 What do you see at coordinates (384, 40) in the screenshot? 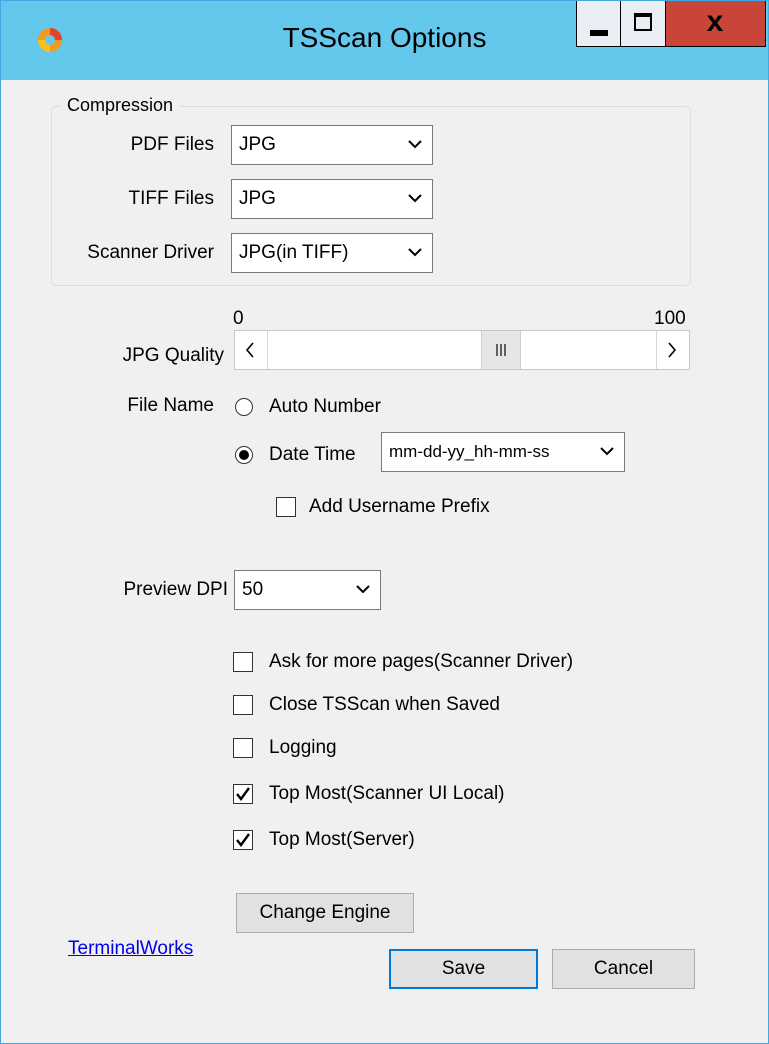
I see `title-bar: TSScan Options x` at bounding box center [384, 40].